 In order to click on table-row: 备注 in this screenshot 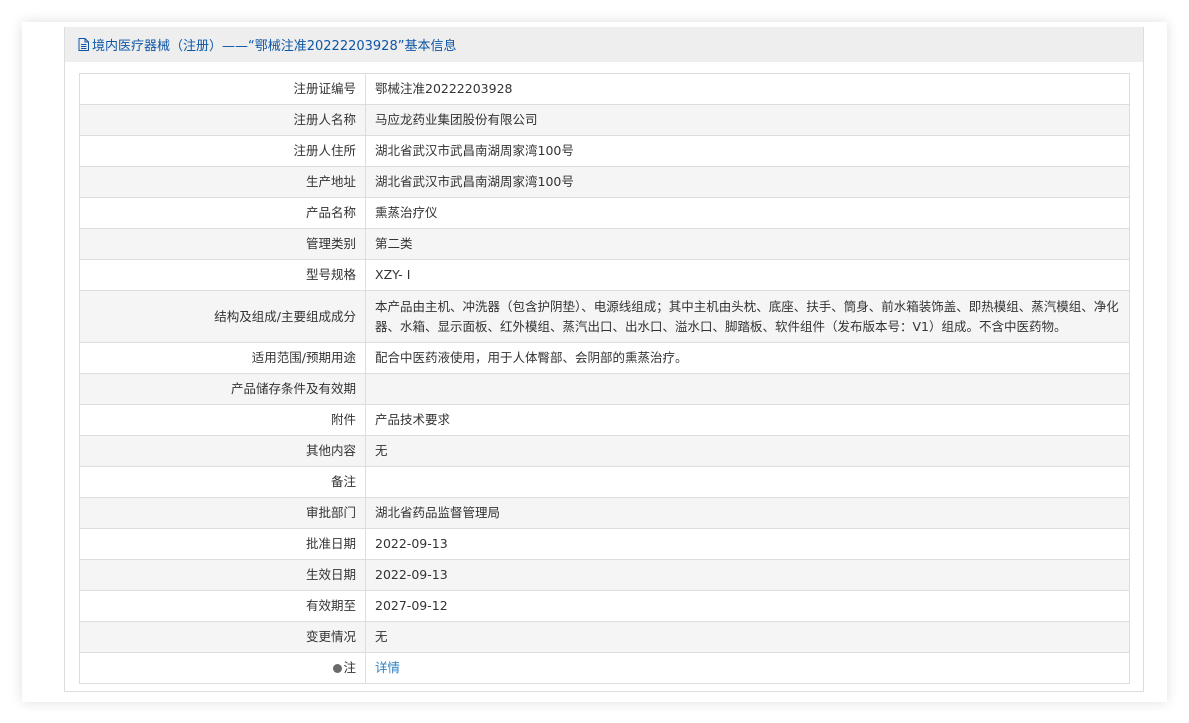, I will do `click(604, 482)`.